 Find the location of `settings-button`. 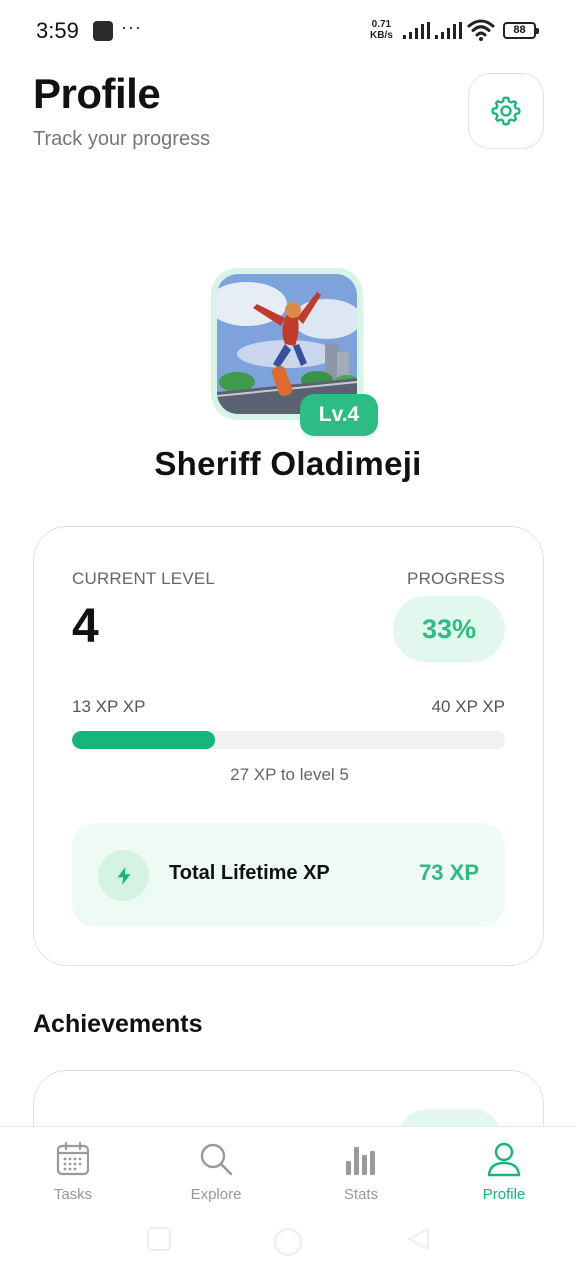

settings-button is located at coordinates (506, 111).